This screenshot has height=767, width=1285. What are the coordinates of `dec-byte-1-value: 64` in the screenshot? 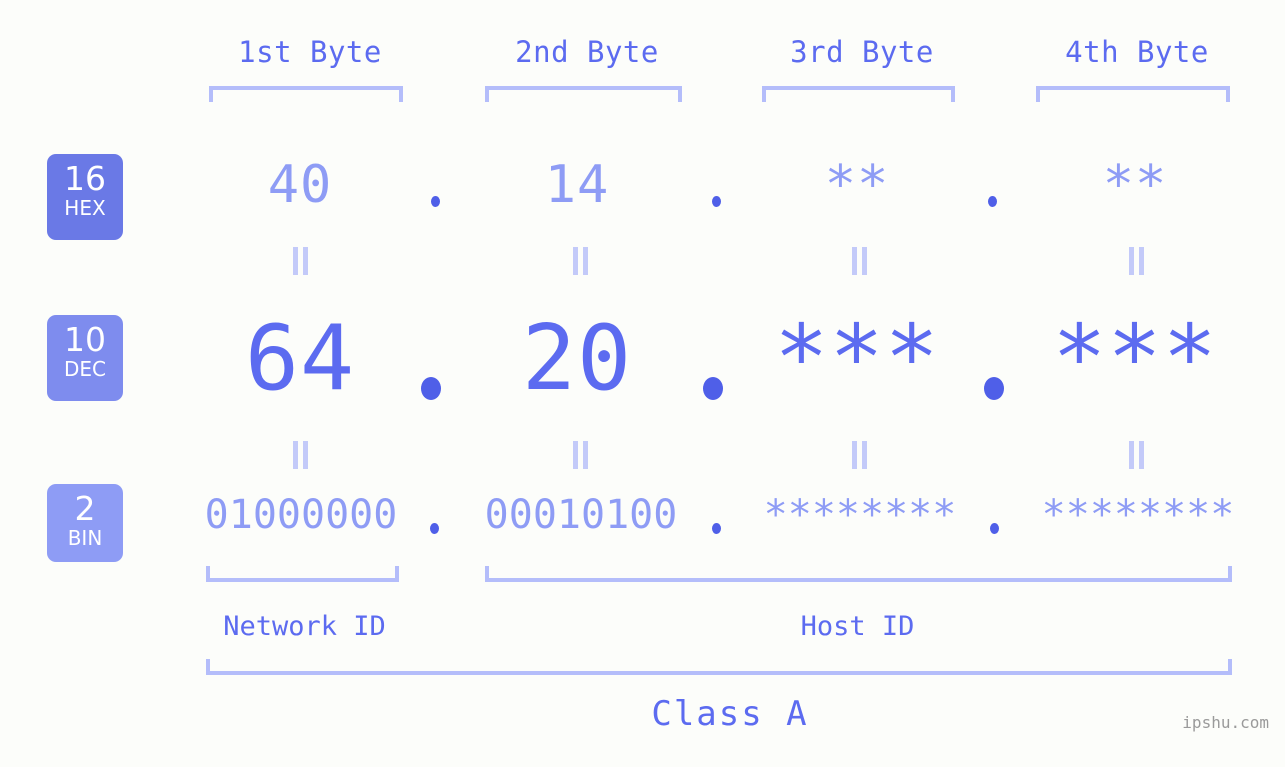 It's located at (300, 358).